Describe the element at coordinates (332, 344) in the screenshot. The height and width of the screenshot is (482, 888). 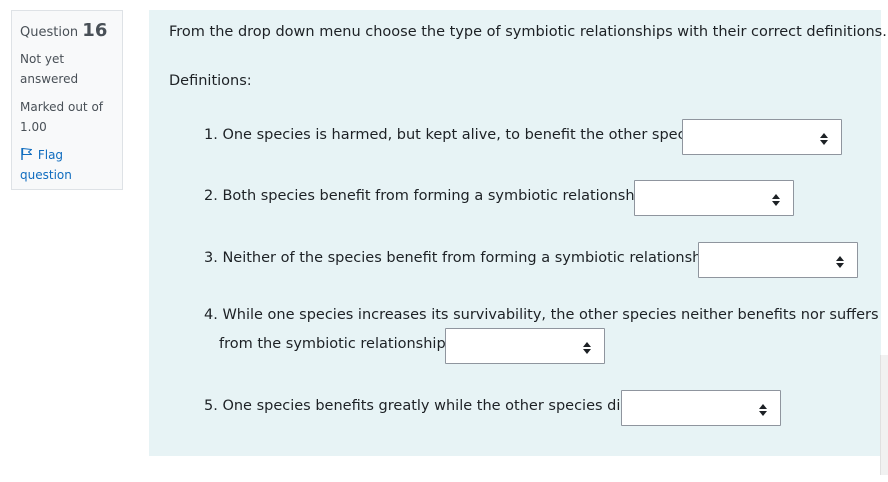
I see `definition-4-text-line2: from the symbiotic relationship` at that location.